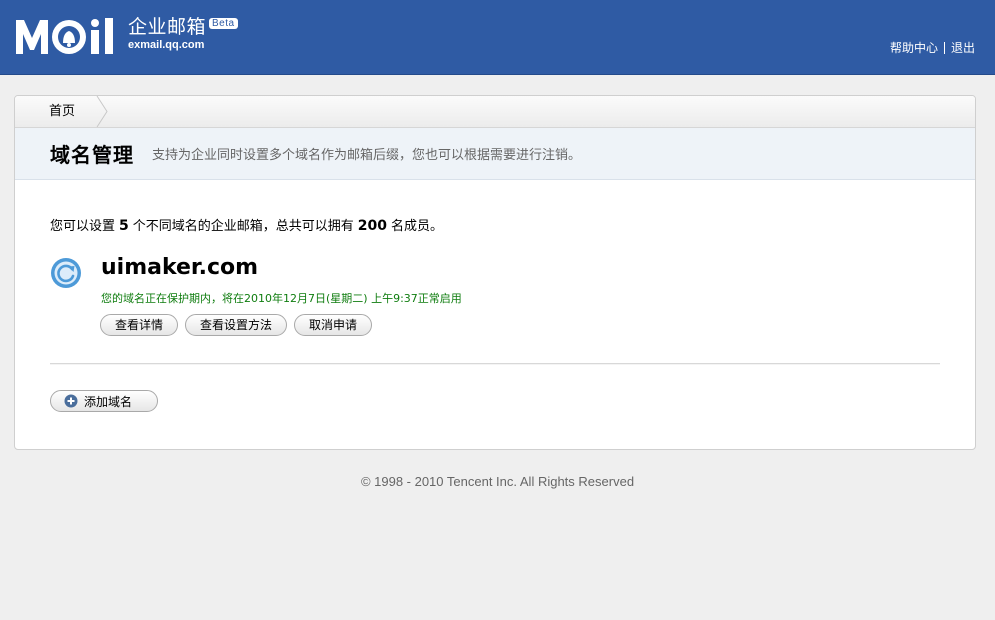  Describe the element at coordinates (372, 226) in the screenshot. I see `quota-member-count: 200` at that location.